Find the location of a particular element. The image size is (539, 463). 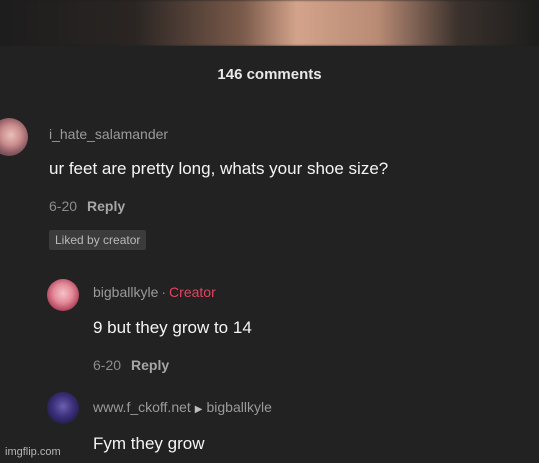

comment-text: 9 but they grow to 14 is located at coordinates (172, 327).